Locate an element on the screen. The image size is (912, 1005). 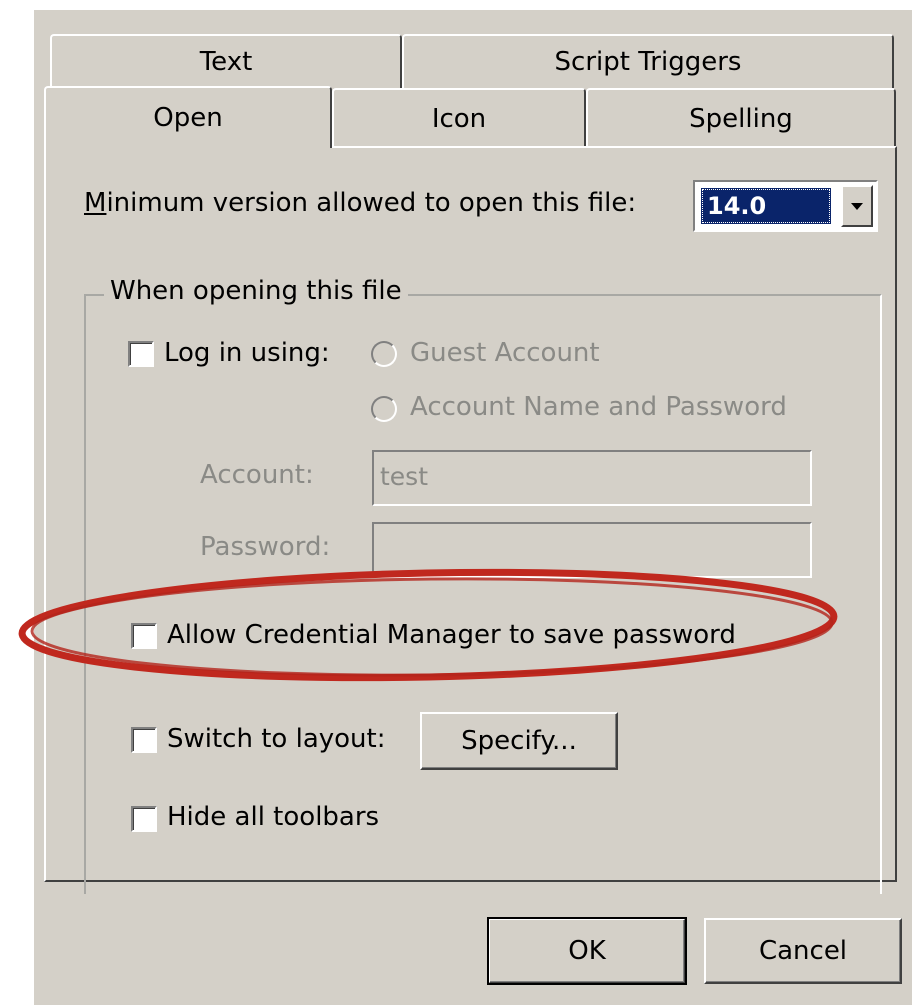
cancel-button: Cancel is located at coordinates (803, 951).